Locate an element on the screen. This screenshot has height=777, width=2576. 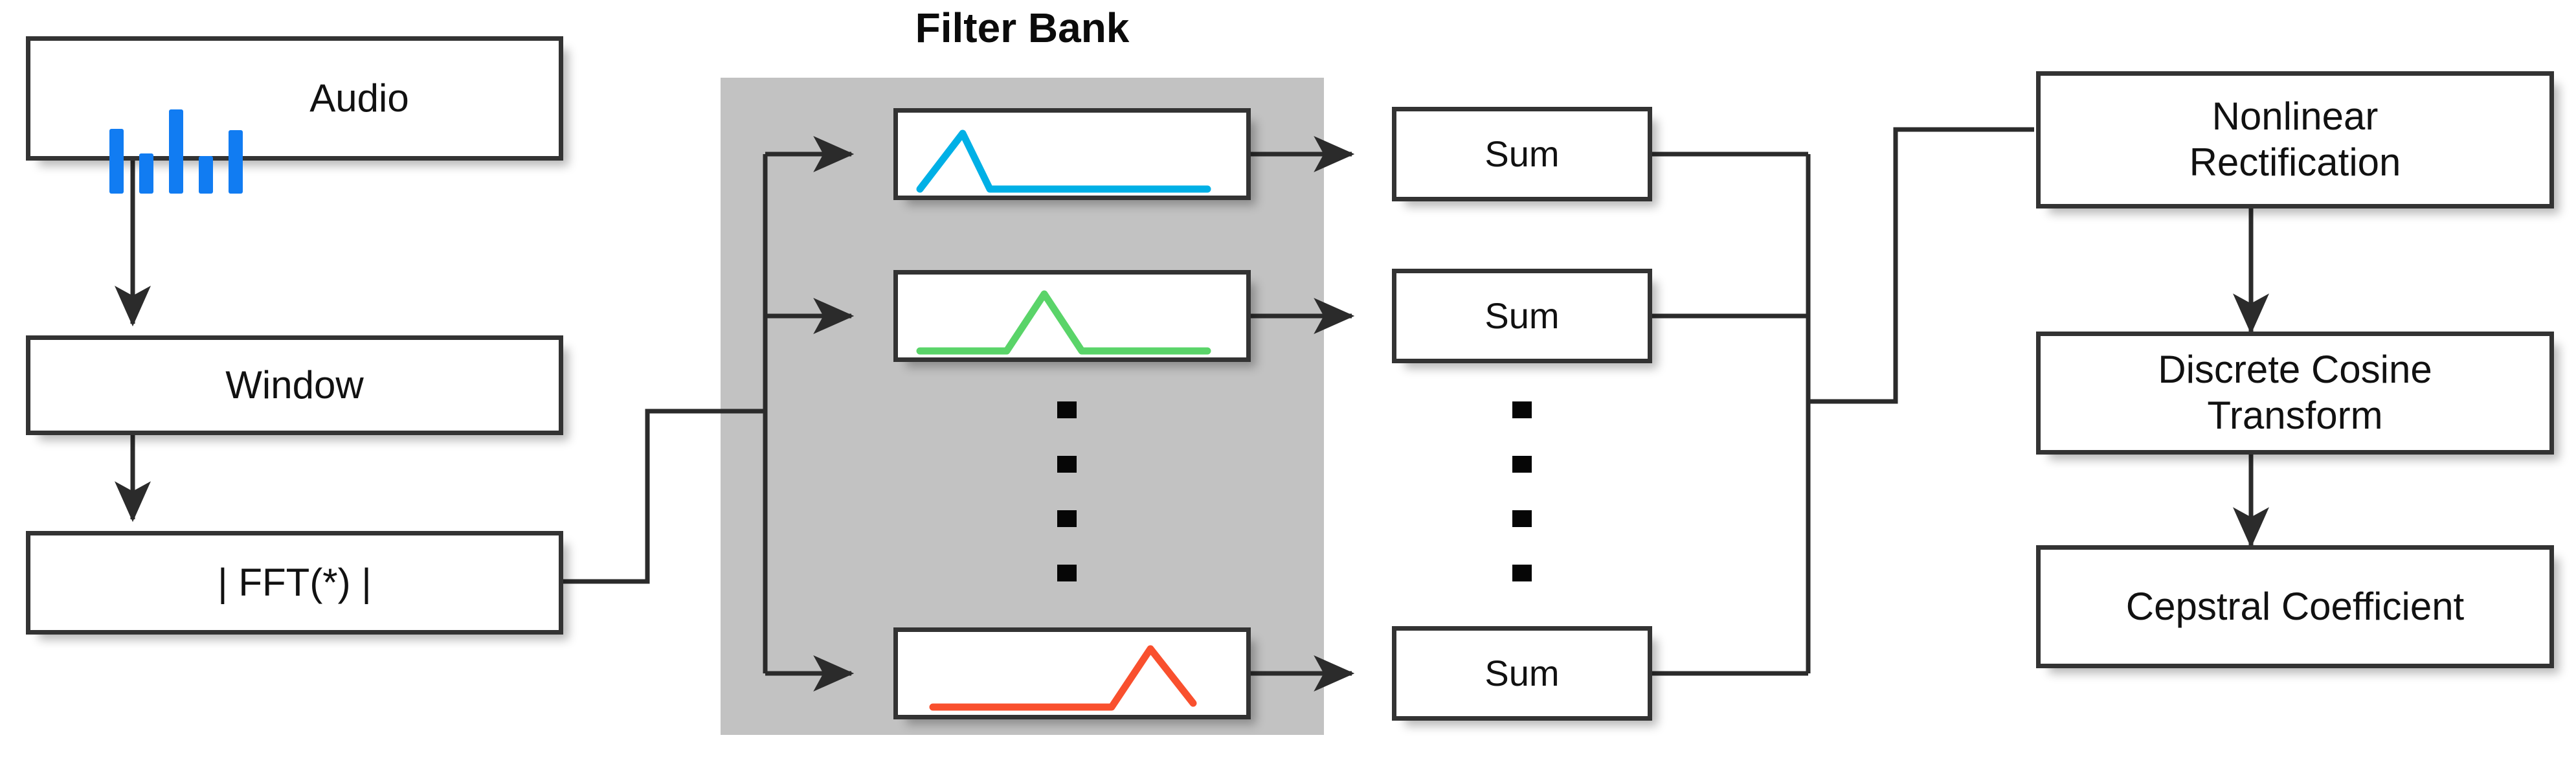
node-discrete-cosine-transform: Discrete Cosine Transform is located at coordinates (2295, 393).